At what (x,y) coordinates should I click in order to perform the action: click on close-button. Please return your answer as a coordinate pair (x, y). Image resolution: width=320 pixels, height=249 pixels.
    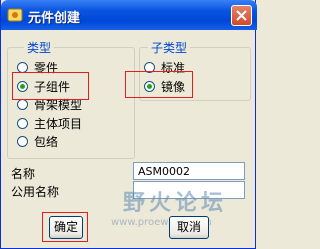
    Looking at the image, I should click on (241, 15).